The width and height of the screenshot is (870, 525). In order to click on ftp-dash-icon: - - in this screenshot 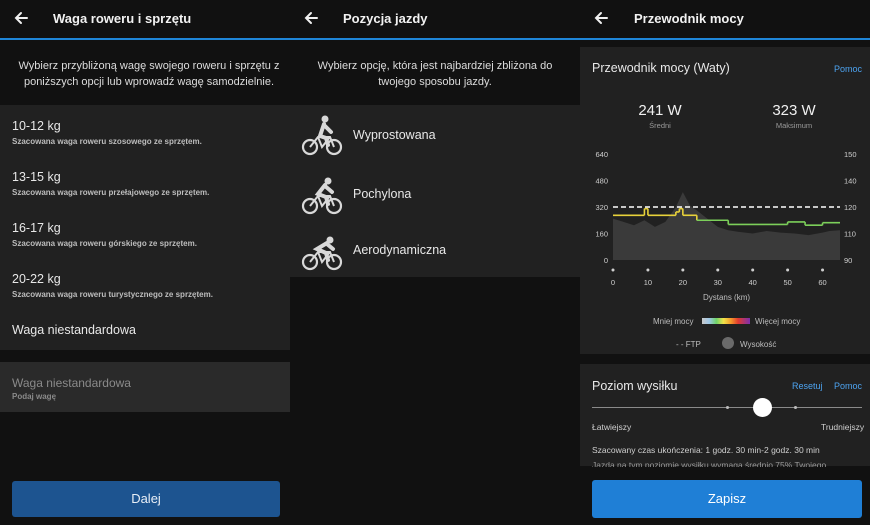, I will do `click(681, 344)`.